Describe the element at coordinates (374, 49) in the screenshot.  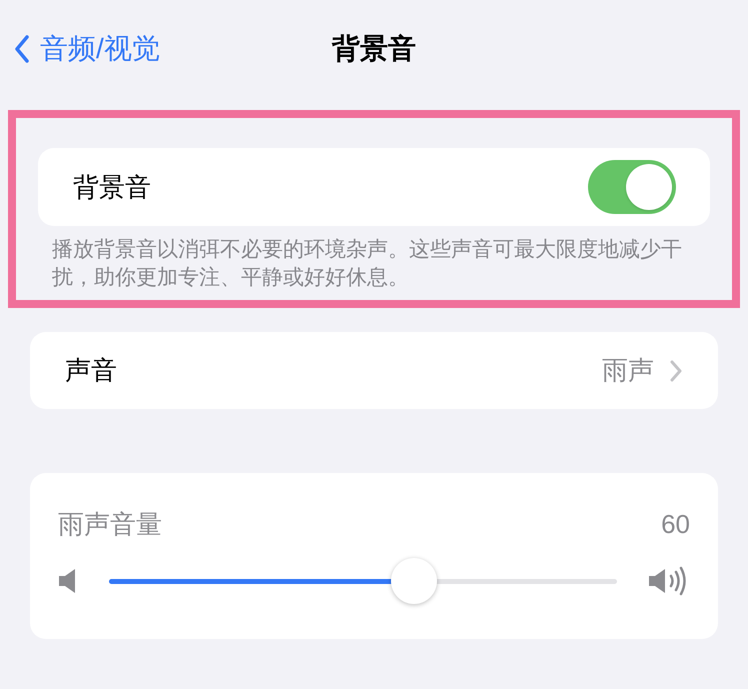
I see `page-title: 背景音` at that location.